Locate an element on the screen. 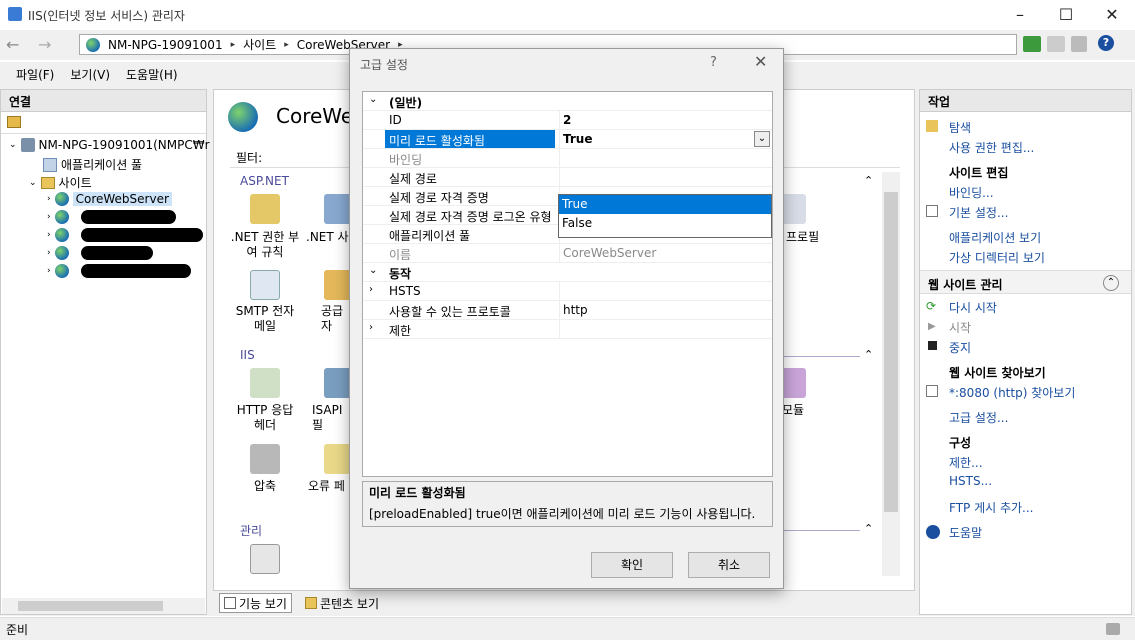  property-value: CoreWebServer is located at coordinates (609, 253).